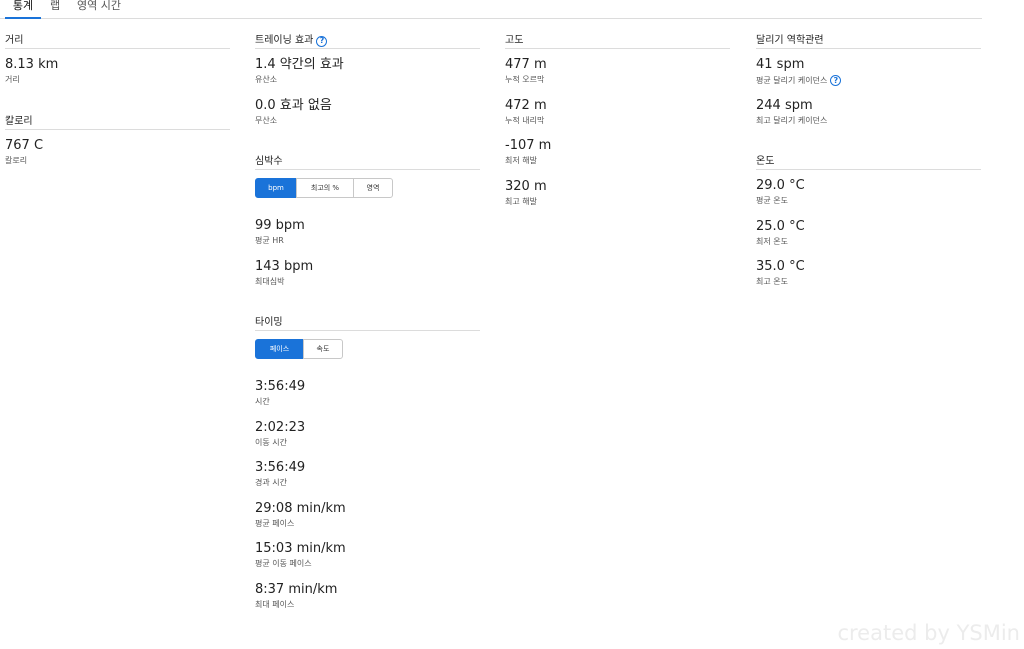 This screenshot has height=649, width=1024. I want to click on metric-value: 15:03 min/km, so click(300, 548).